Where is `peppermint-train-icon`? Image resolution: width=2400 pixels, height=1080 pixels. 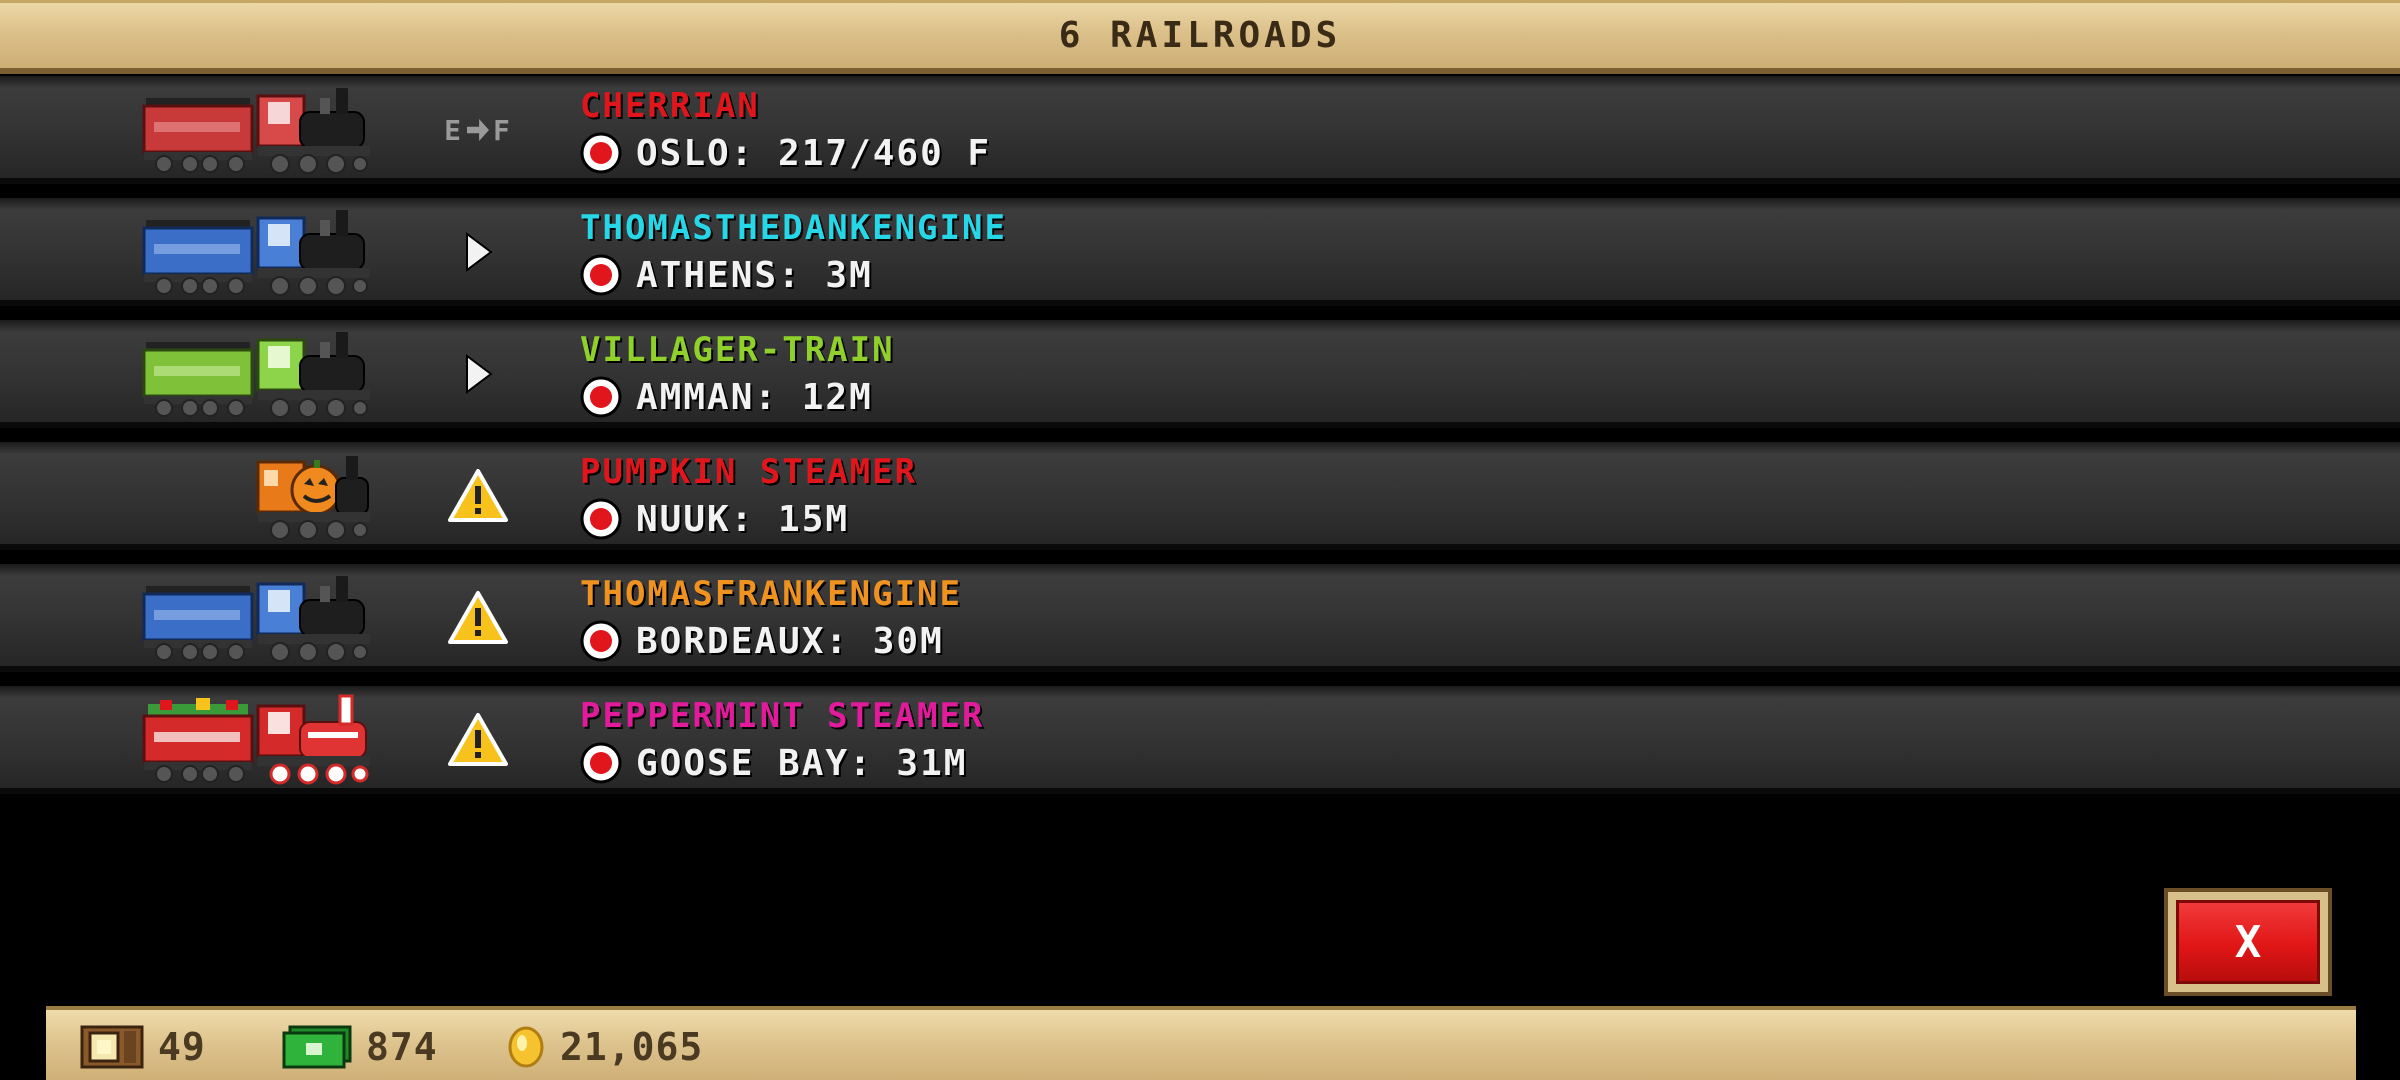
peppermint-train-icon is located at coordinates (260, 740).